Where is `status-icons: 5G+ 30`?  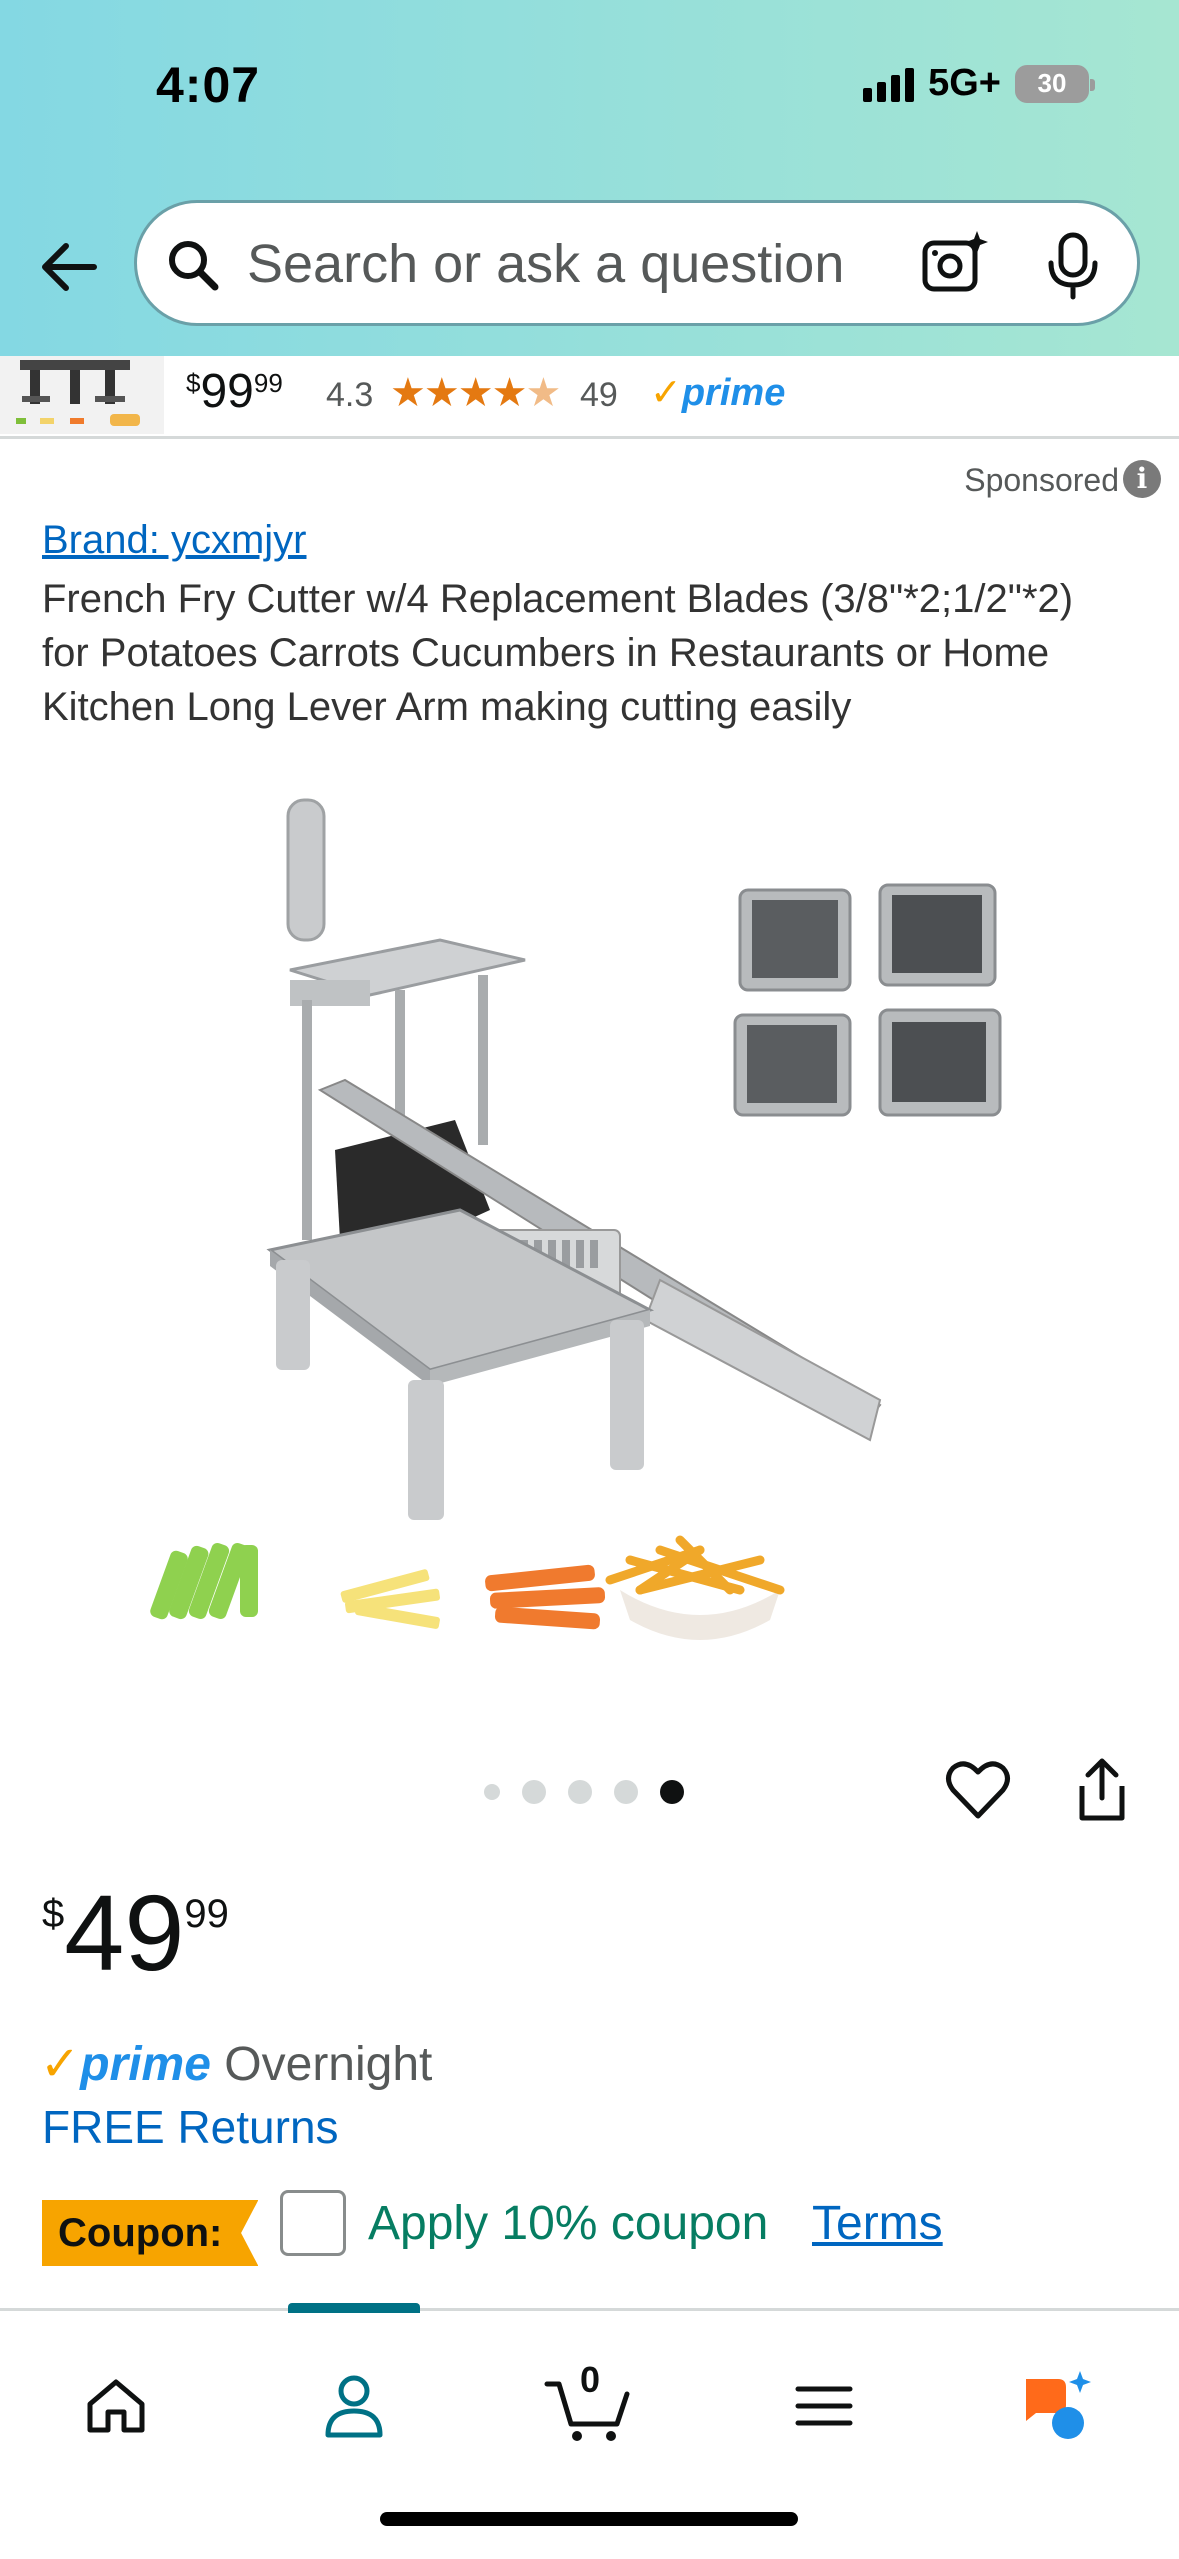 status-icons: 5G+ 30 is located at coordinates (979, 83).